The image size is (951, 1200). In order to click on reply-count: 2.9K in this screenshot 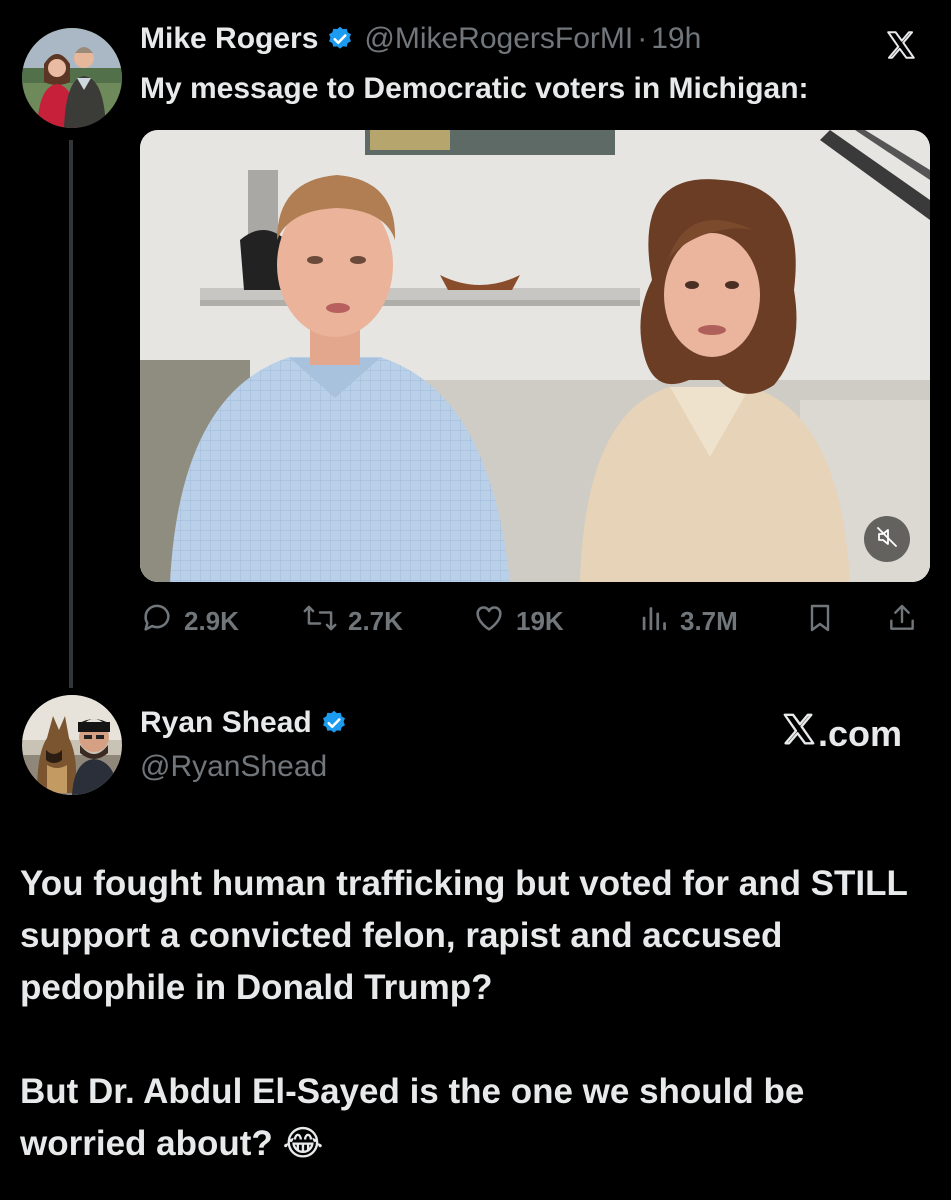, I will do `click(211, 621)`.